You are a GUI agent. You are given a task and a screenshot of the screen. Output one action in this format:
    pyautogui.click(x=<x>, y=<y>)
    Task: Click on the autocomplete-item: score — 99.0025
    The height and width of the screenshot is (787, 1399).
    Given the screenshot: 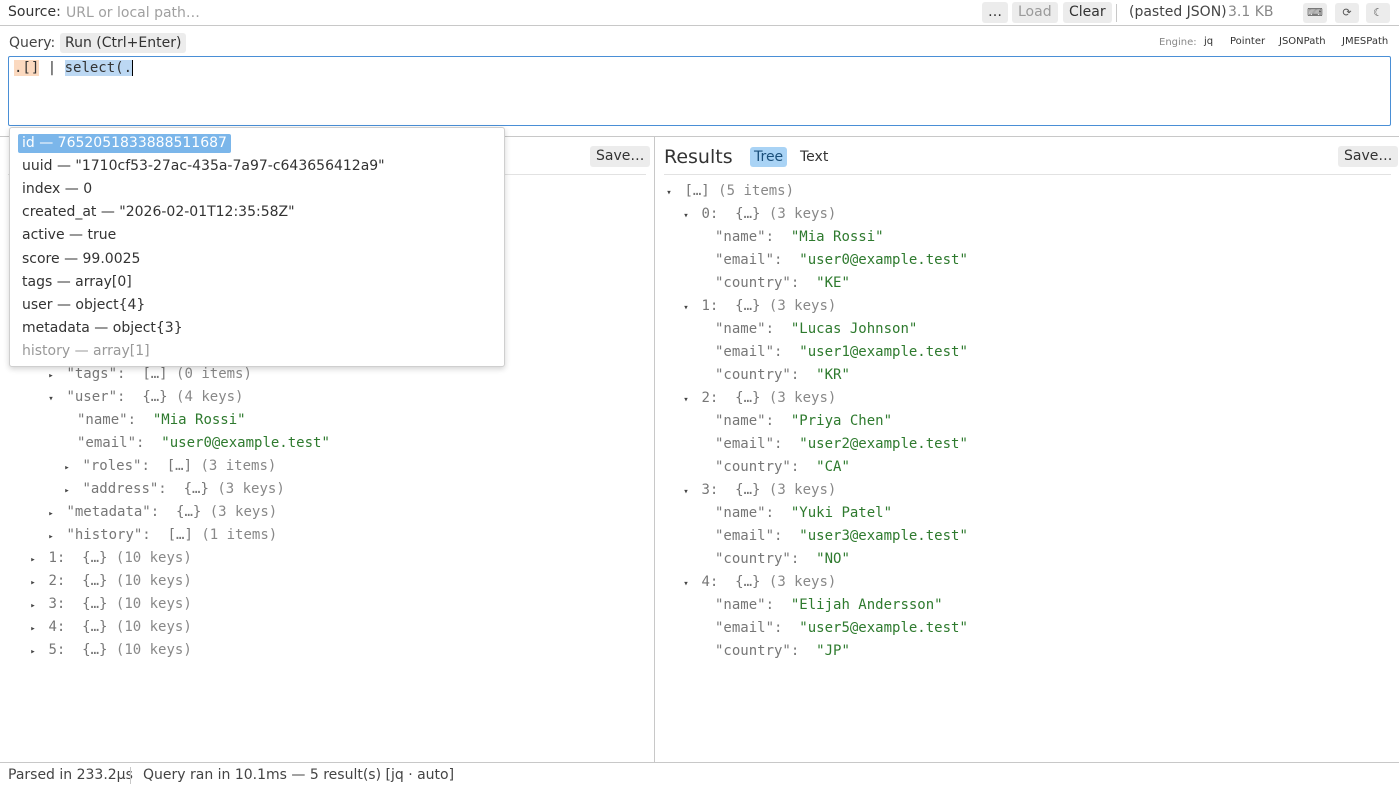 What is the action you would take?
    pyautogui.click(x=81, y=259)
    